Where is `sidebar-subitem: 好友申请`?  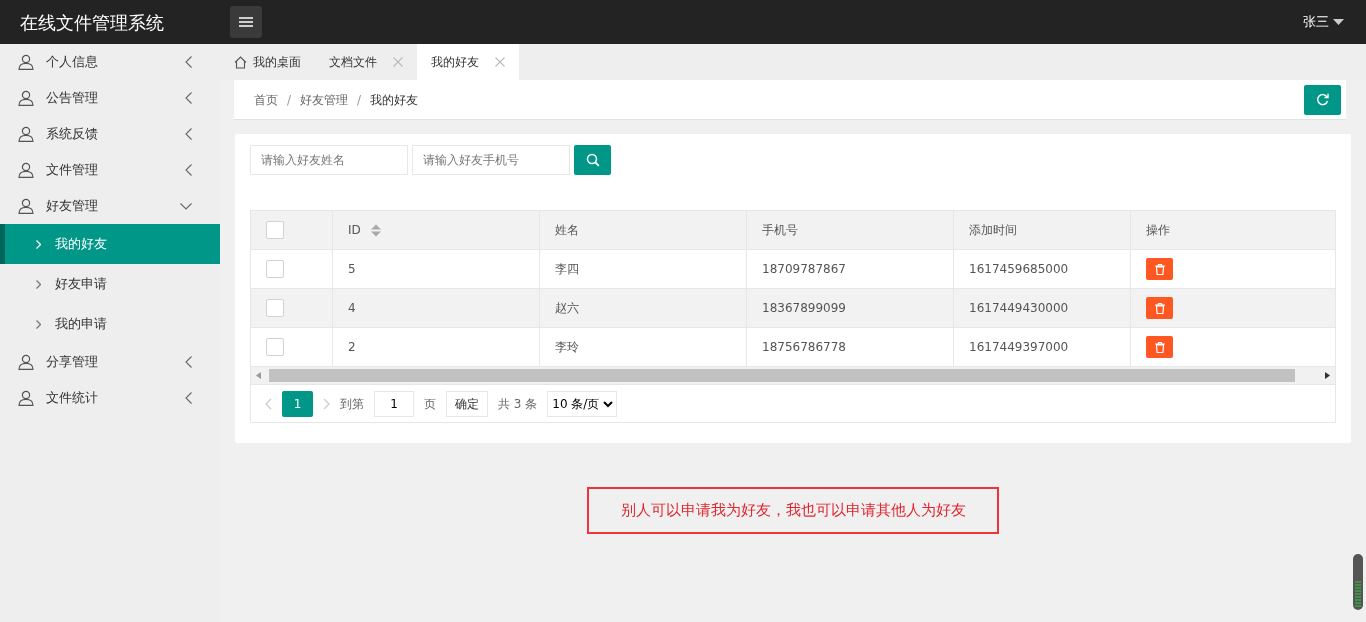 sidebar-subitem: 好友申请 is located at coordinates (110, 284).